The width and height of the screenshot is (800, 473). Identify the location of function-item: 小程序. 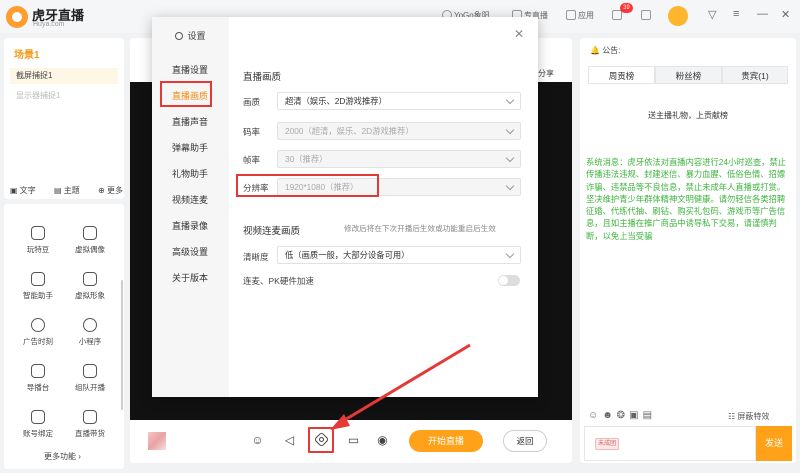
(90, 332).